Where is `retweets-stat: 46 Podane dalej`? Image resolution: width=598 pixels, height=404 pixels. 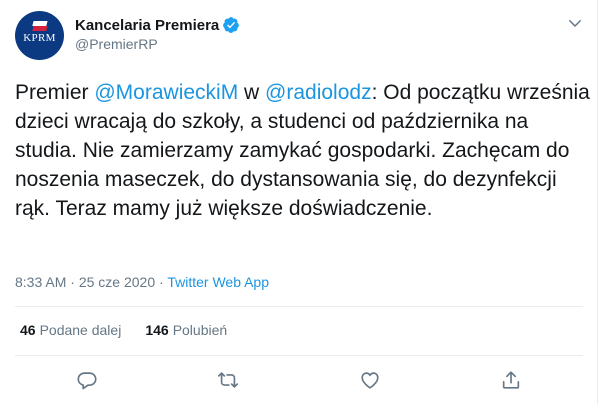
retweets-stat: 46 Podane dalej is located at coordinates (70, 330).